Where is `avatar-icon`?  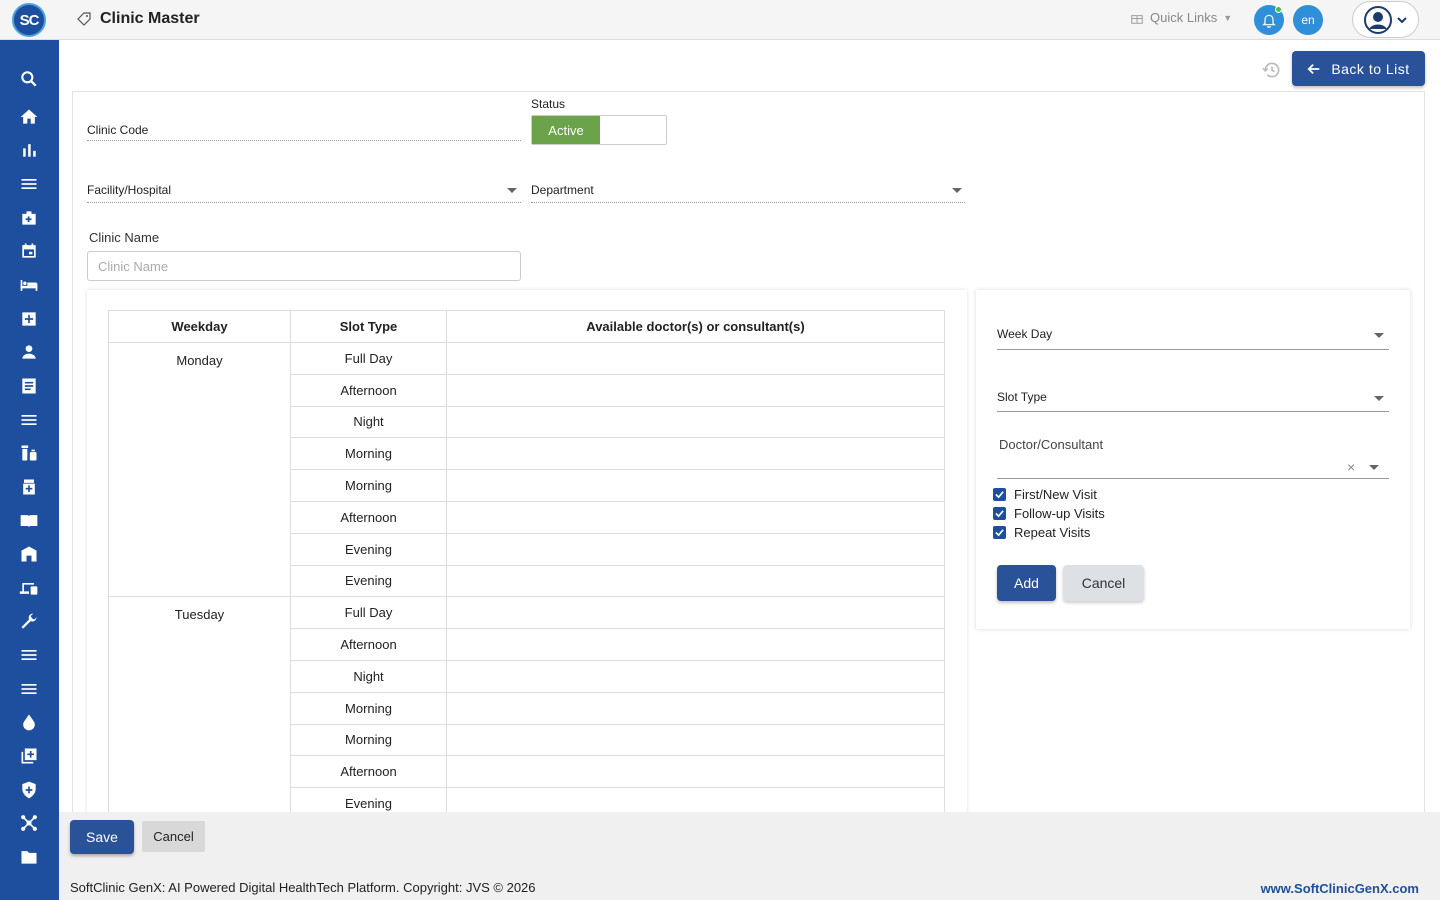 avatar-icon is located at coordinates (1377, 19).